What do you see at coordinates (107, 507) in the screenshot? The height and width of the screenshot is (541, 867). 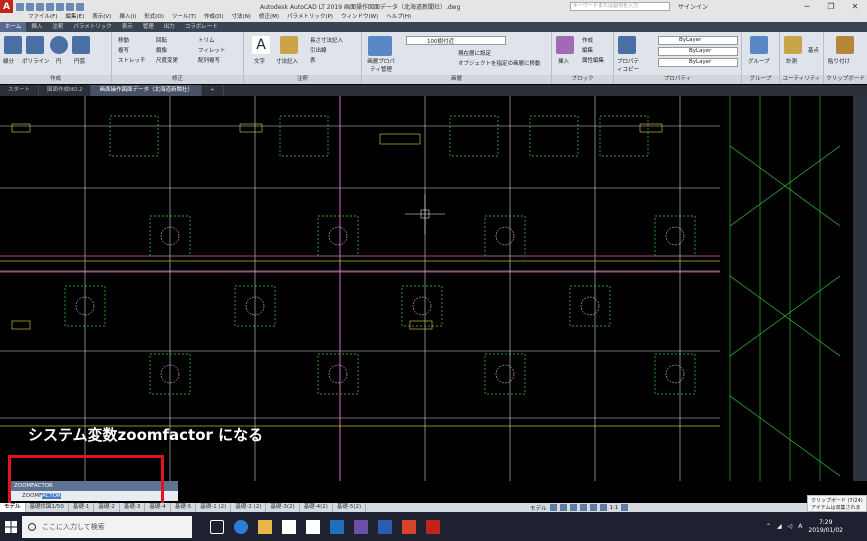 I see `layout-tab: 基礎-2` at bounding box center [107, 507].